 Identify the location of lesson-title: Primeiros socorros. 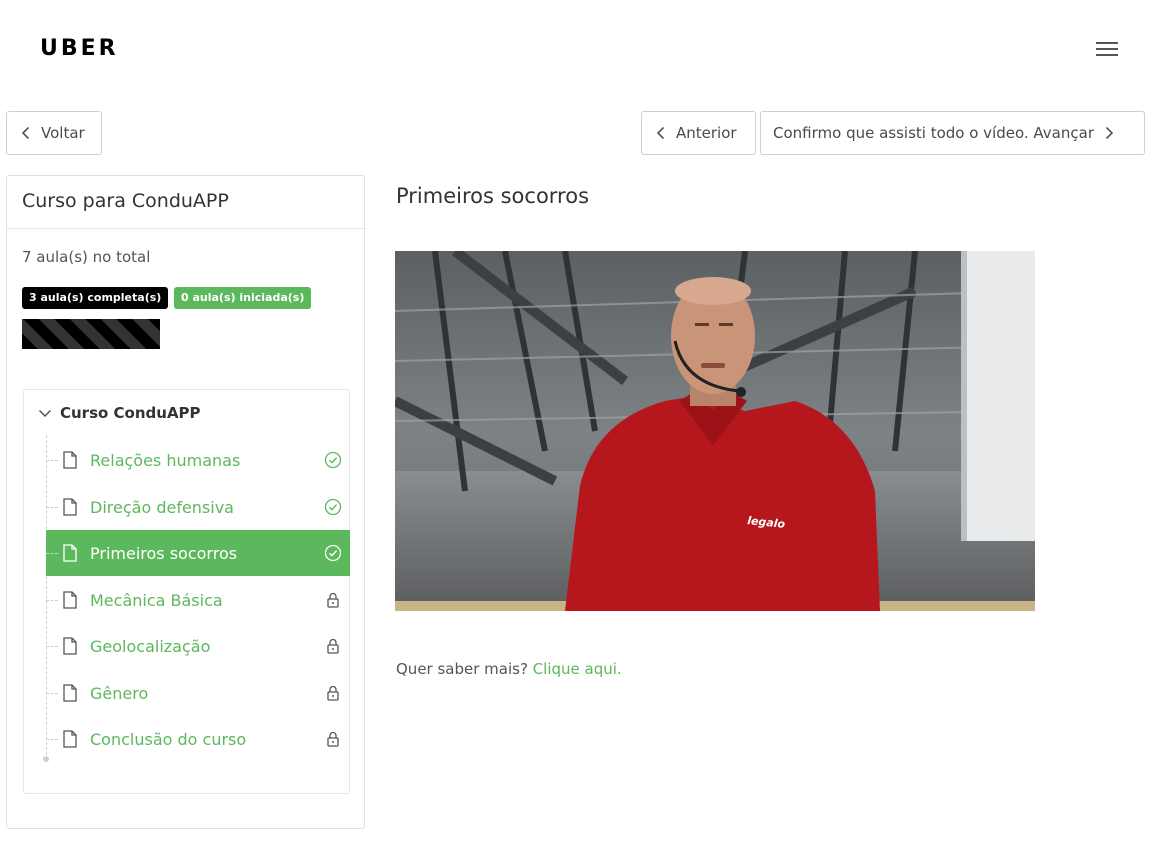
(493, 196).